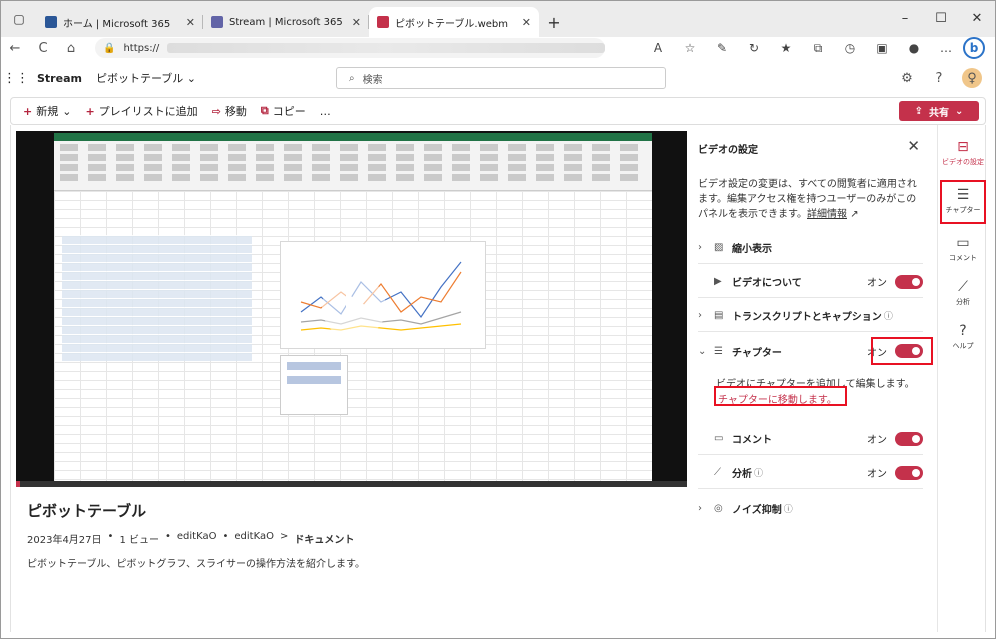  I want to click on screenshot-icon: ▣, so click(882, 48).